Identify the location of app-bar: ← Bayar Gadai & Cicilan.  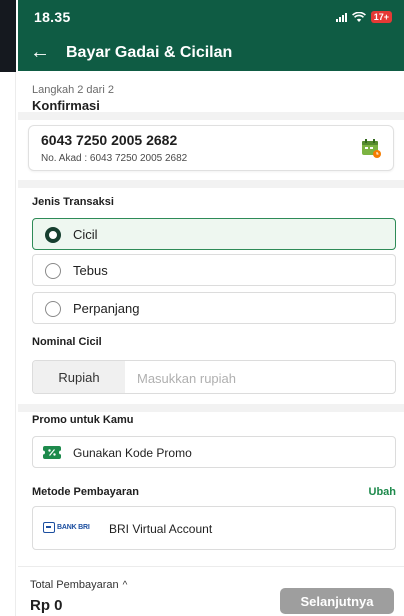
(211, 52).